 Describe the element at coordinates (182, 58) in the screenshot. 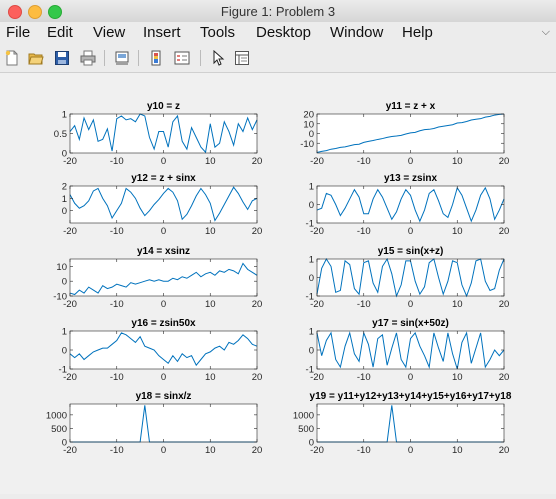

I see `insert-legend-icon` at that location.